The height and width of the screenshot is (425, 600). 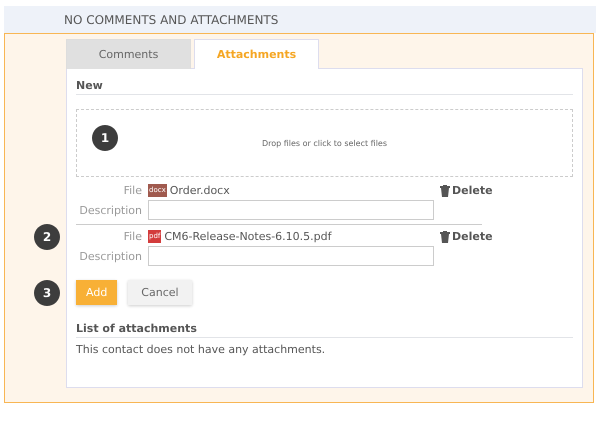 I want to click on dropzone: 1 Drop files or click to select files, so click(x=324, y=143).